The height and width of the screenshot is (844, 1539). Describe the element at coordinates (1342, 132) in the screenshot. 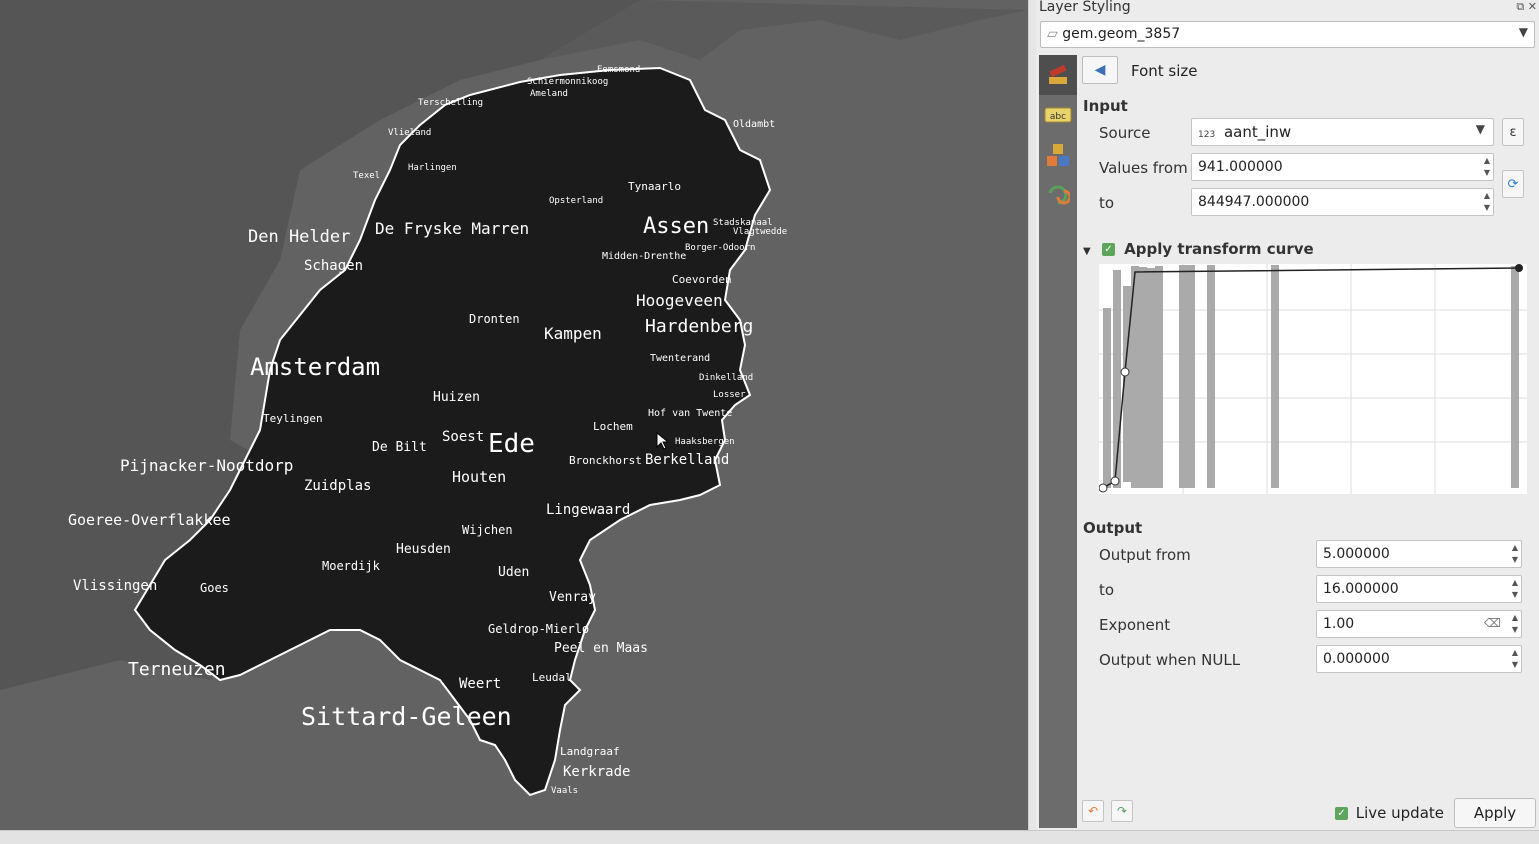

I see `source-select: 123 aant_inw ▼` at that location.